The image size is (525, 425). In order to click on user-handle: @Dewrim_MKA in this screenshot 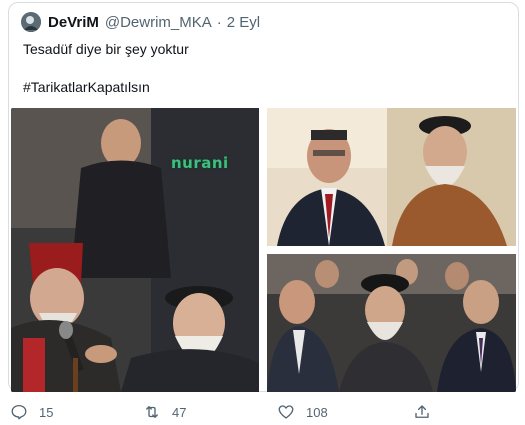, I will do `click(158, 22)`.